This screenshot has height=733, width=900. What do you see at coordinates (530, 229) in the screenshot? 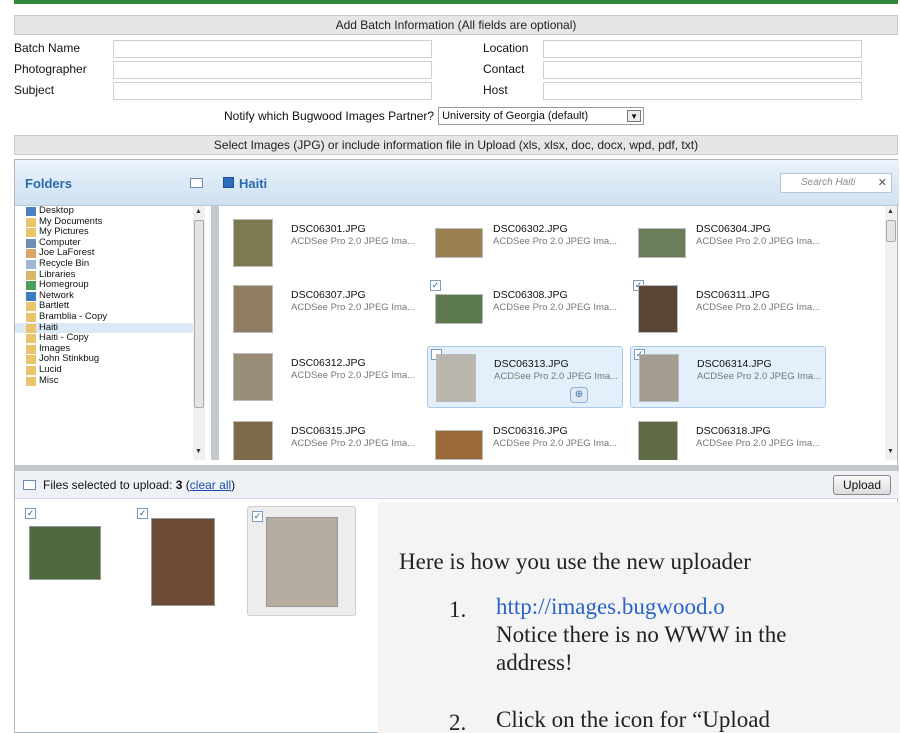
I see `file-name: DSC06302.JPG` at bounding box center [530, 229].